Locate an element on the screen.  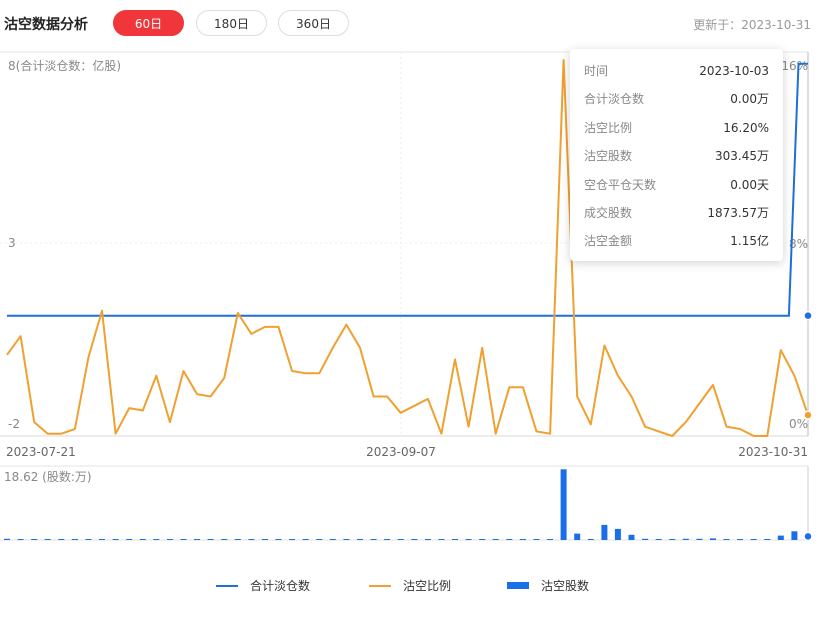
x-tick-label: 2023-09-07 is located at coordinates (401, 452).